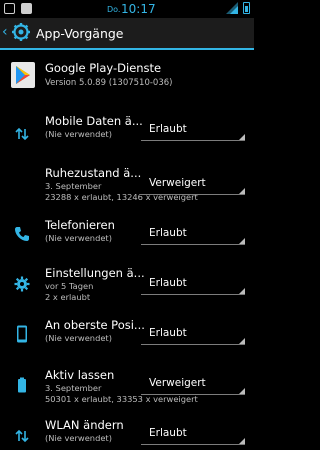 This screenshot has height=450, width=320. I want to click on camera-notification-icon, so click(26, 8).